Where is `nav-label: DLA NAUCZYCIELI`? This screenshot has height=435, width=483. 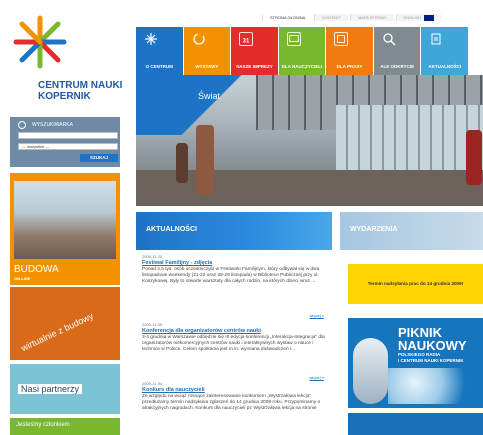 nav-label: DLA NAUCZYCIELI is located at coordinates (302, 66).